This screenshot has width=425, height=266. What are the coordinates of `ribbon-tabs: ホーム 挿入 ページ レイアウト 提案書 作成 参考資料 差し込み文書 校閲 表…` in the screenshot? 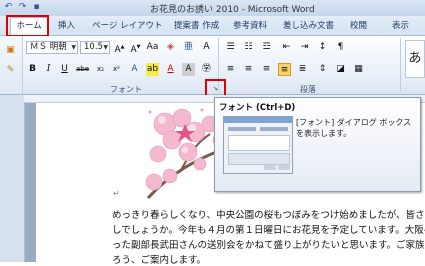 It's located at (212, 26).